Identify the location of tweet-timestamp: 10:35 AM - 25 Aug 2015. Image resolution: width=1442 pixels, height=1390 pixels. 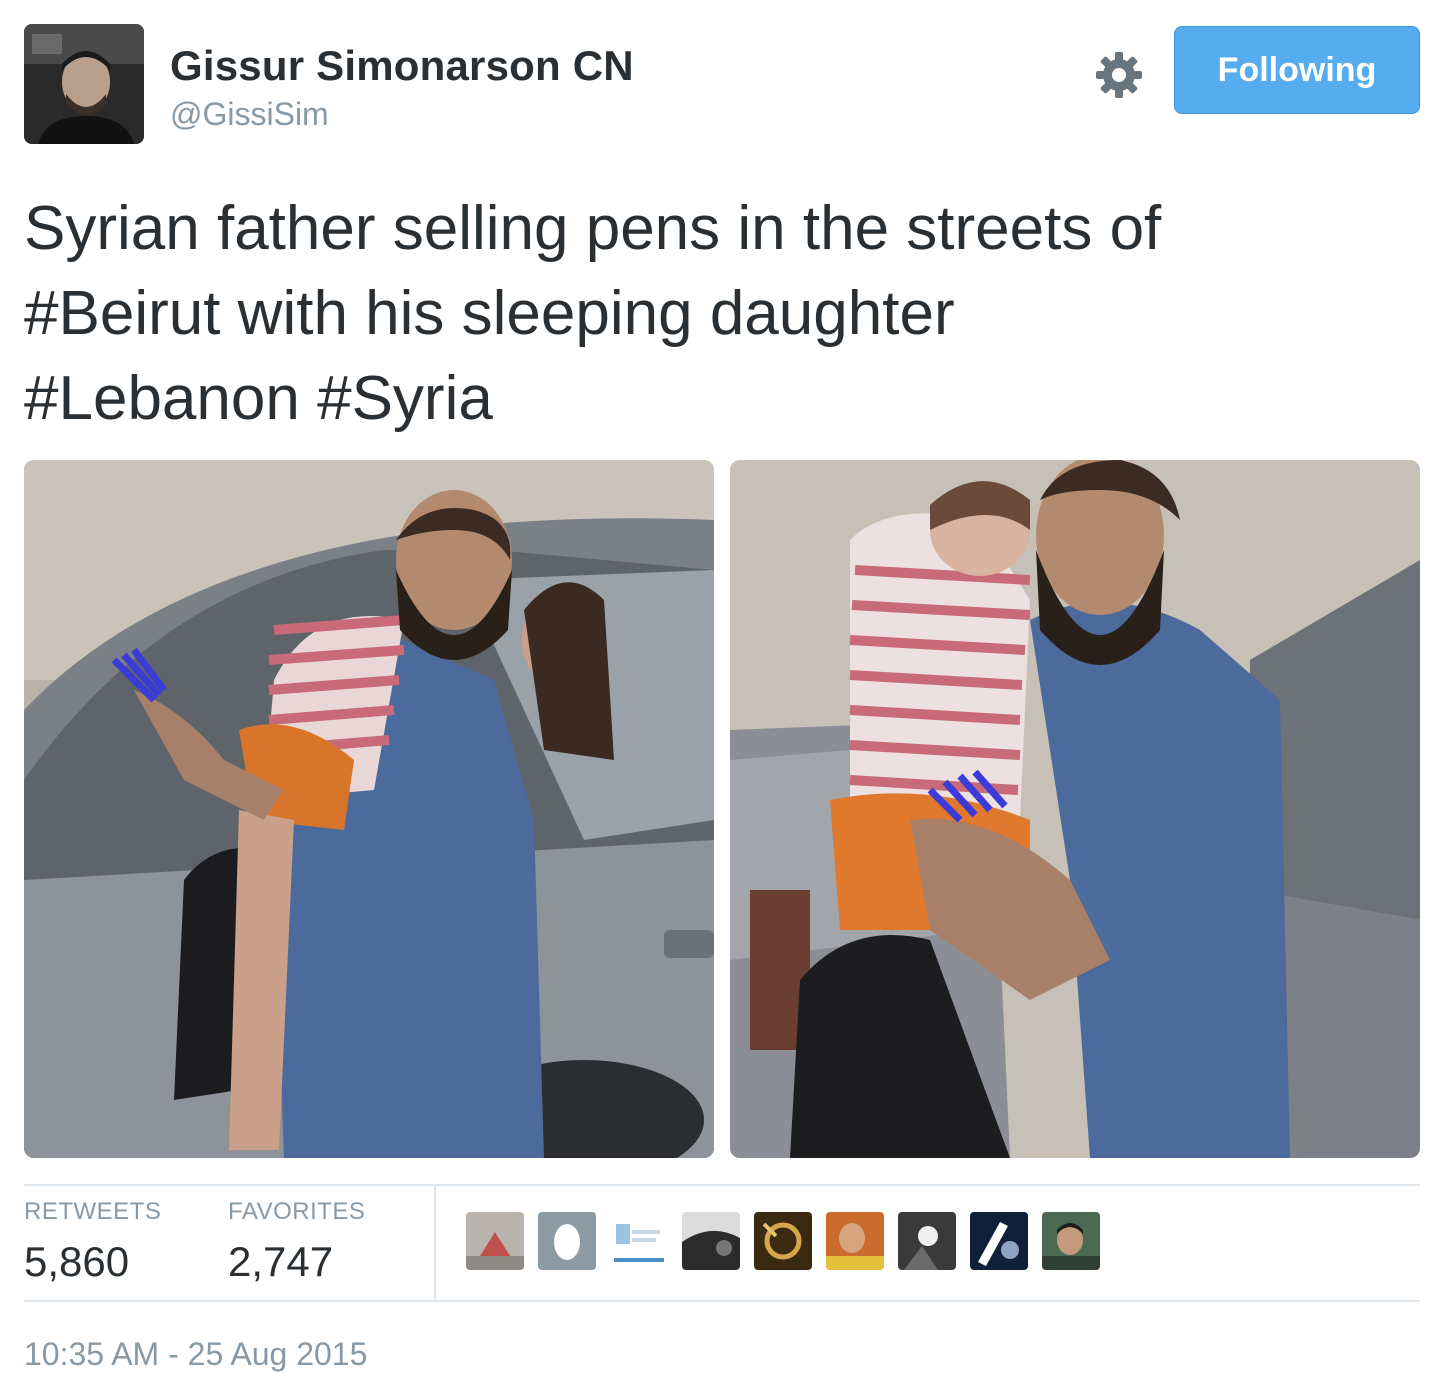
(195, 1354).